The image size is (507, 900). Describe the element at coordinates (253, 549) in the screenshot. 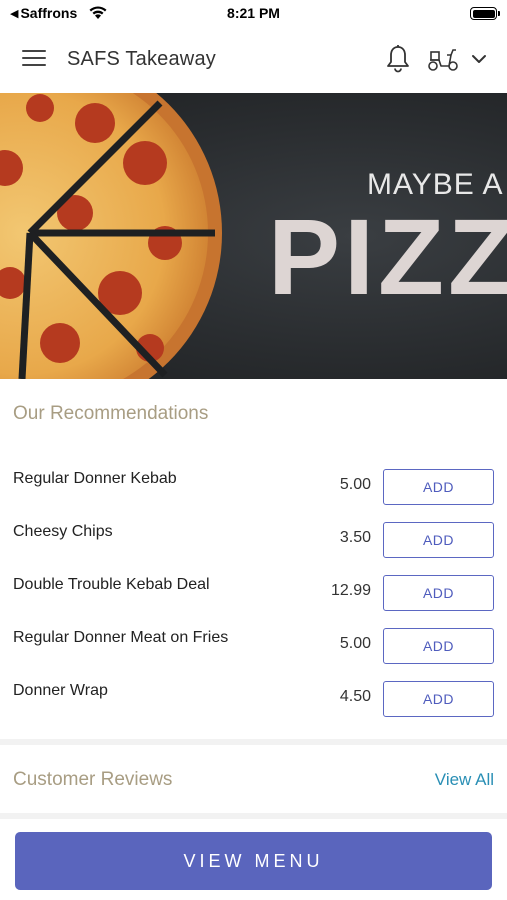

I see `list-item: Cheesy Chips 3.50 ADD` at that location.